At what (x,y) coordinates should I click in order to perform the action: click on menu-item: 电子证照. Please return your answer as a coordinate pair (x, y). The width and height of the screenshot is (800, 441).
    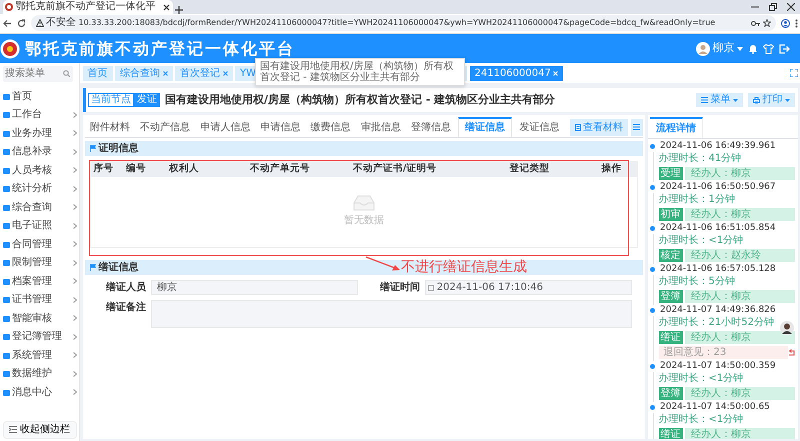
    Looking at the image, I should click on (39, 225).